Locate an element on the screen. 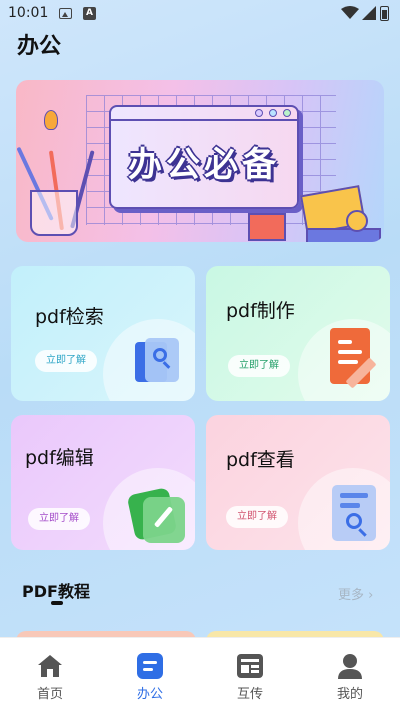 The image size is (400, 711). status-bar: 10:01 A is located at coordinates (200, 13).